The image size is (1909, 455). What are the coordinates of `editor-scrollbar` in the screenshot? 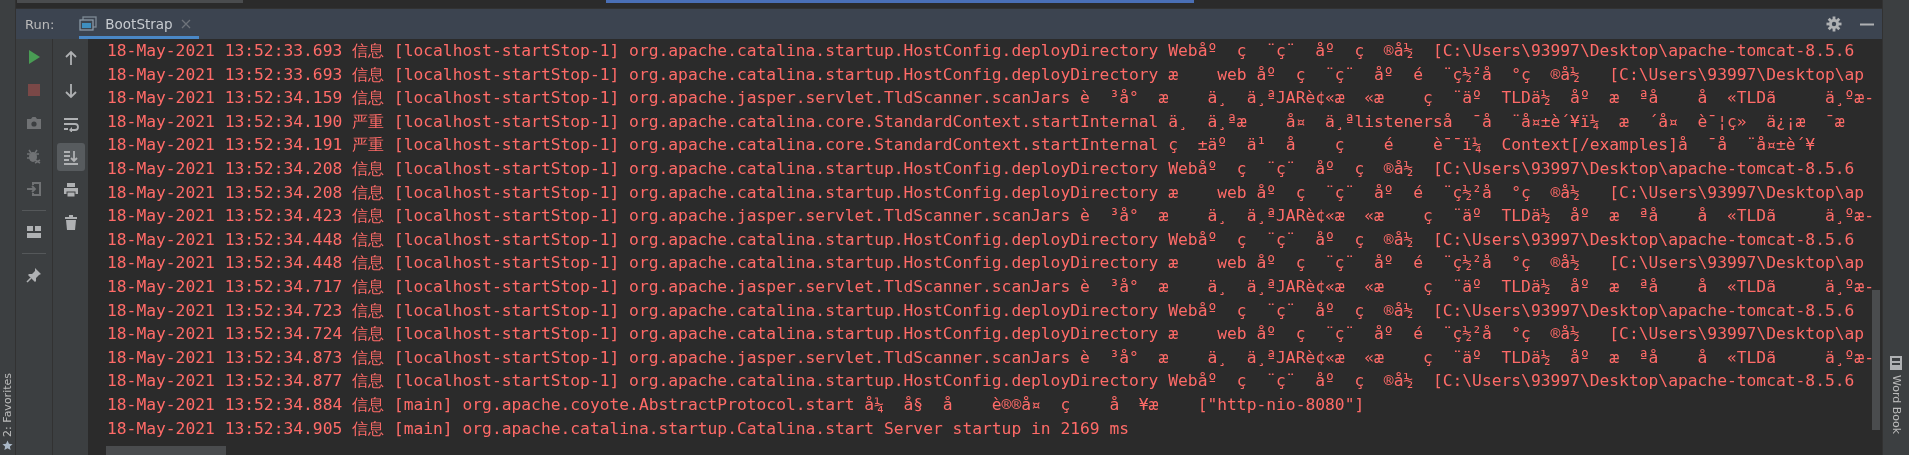 It's located at (130, 1).